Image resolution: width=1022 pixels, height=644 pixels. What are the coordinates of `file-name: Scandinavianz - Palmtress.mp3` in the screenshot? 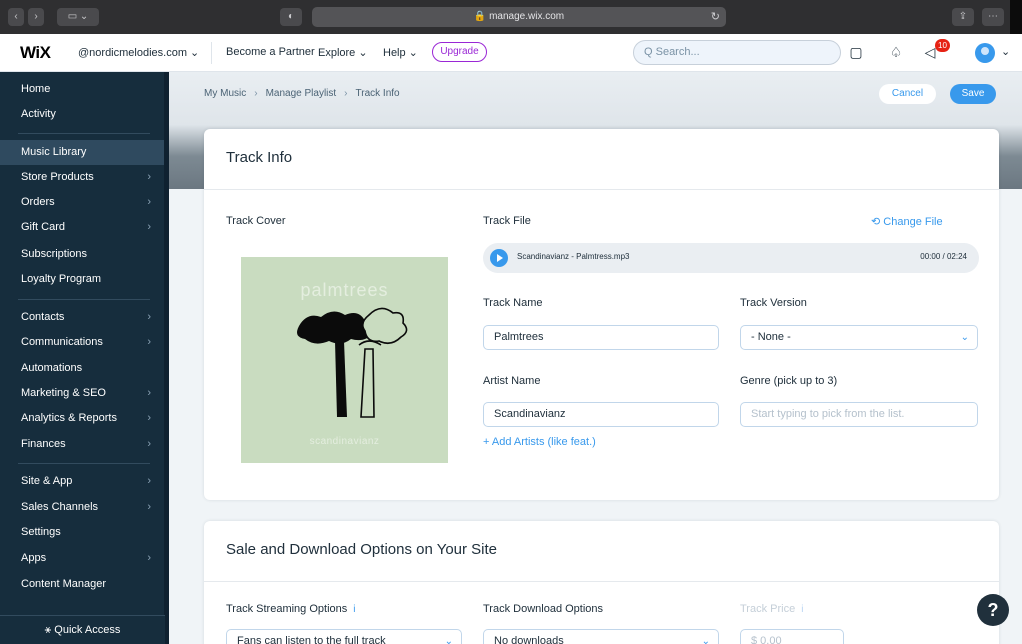 It's located at (573, 256).